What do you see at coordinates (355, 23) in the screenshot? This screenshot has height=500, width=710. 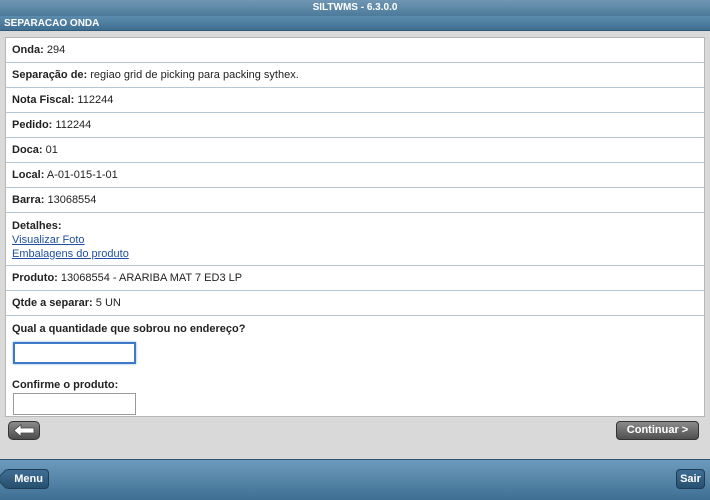 I see `page-header: SEPARACAO ONDA` at bounding box center [355, 23].